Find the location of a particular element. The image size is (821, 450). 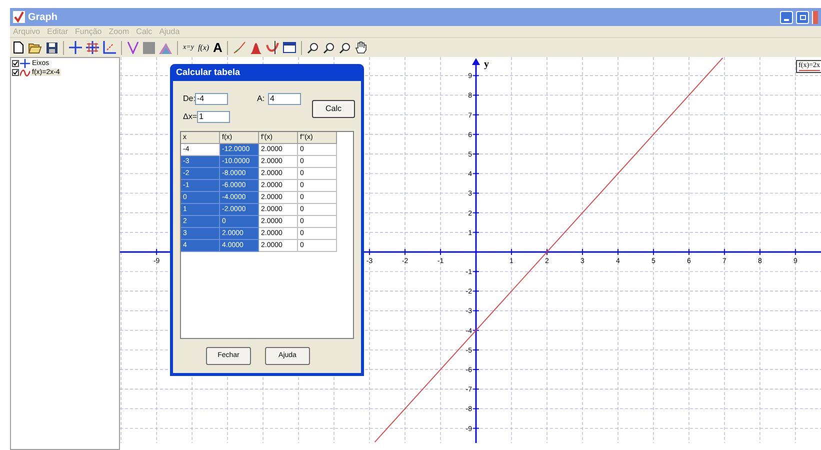

to-label: A: is located at coordinates (261, 99).